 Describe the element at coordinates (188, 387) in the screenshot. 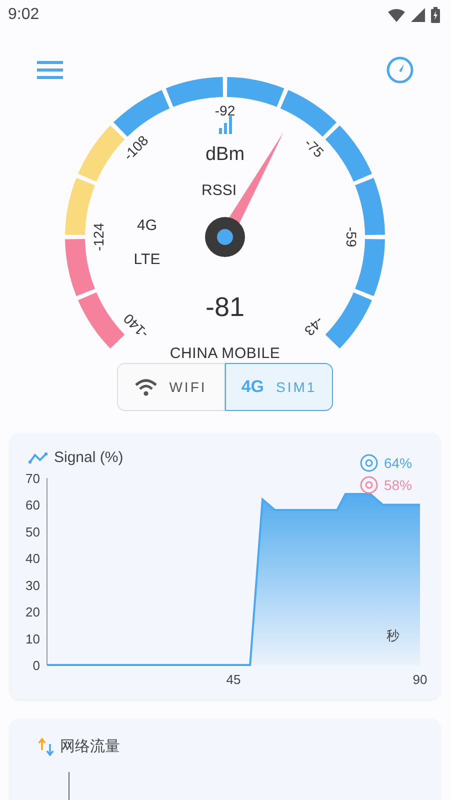

I see `tab-label: WIFI` at that location.